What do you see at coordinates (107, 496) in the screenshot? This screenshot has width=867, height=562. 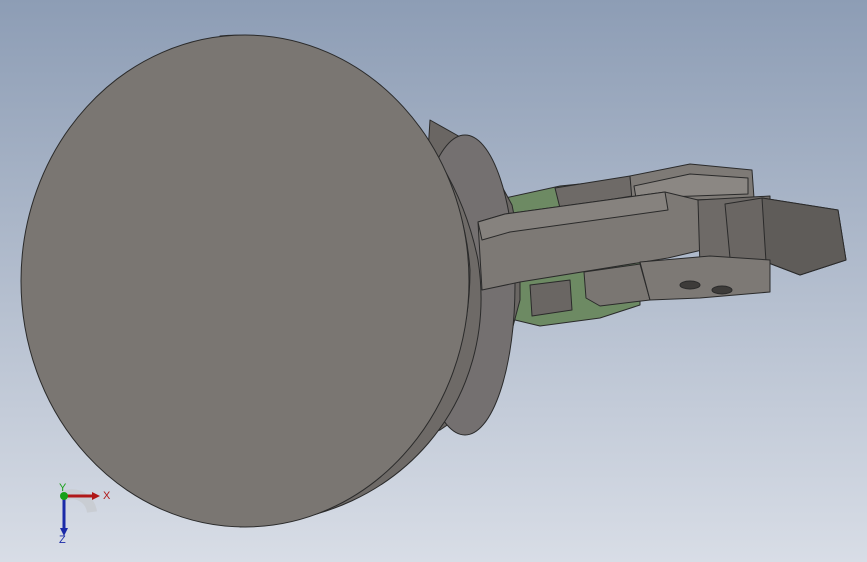 I see `x-axis-label: X` at bounding box center [107, 496].